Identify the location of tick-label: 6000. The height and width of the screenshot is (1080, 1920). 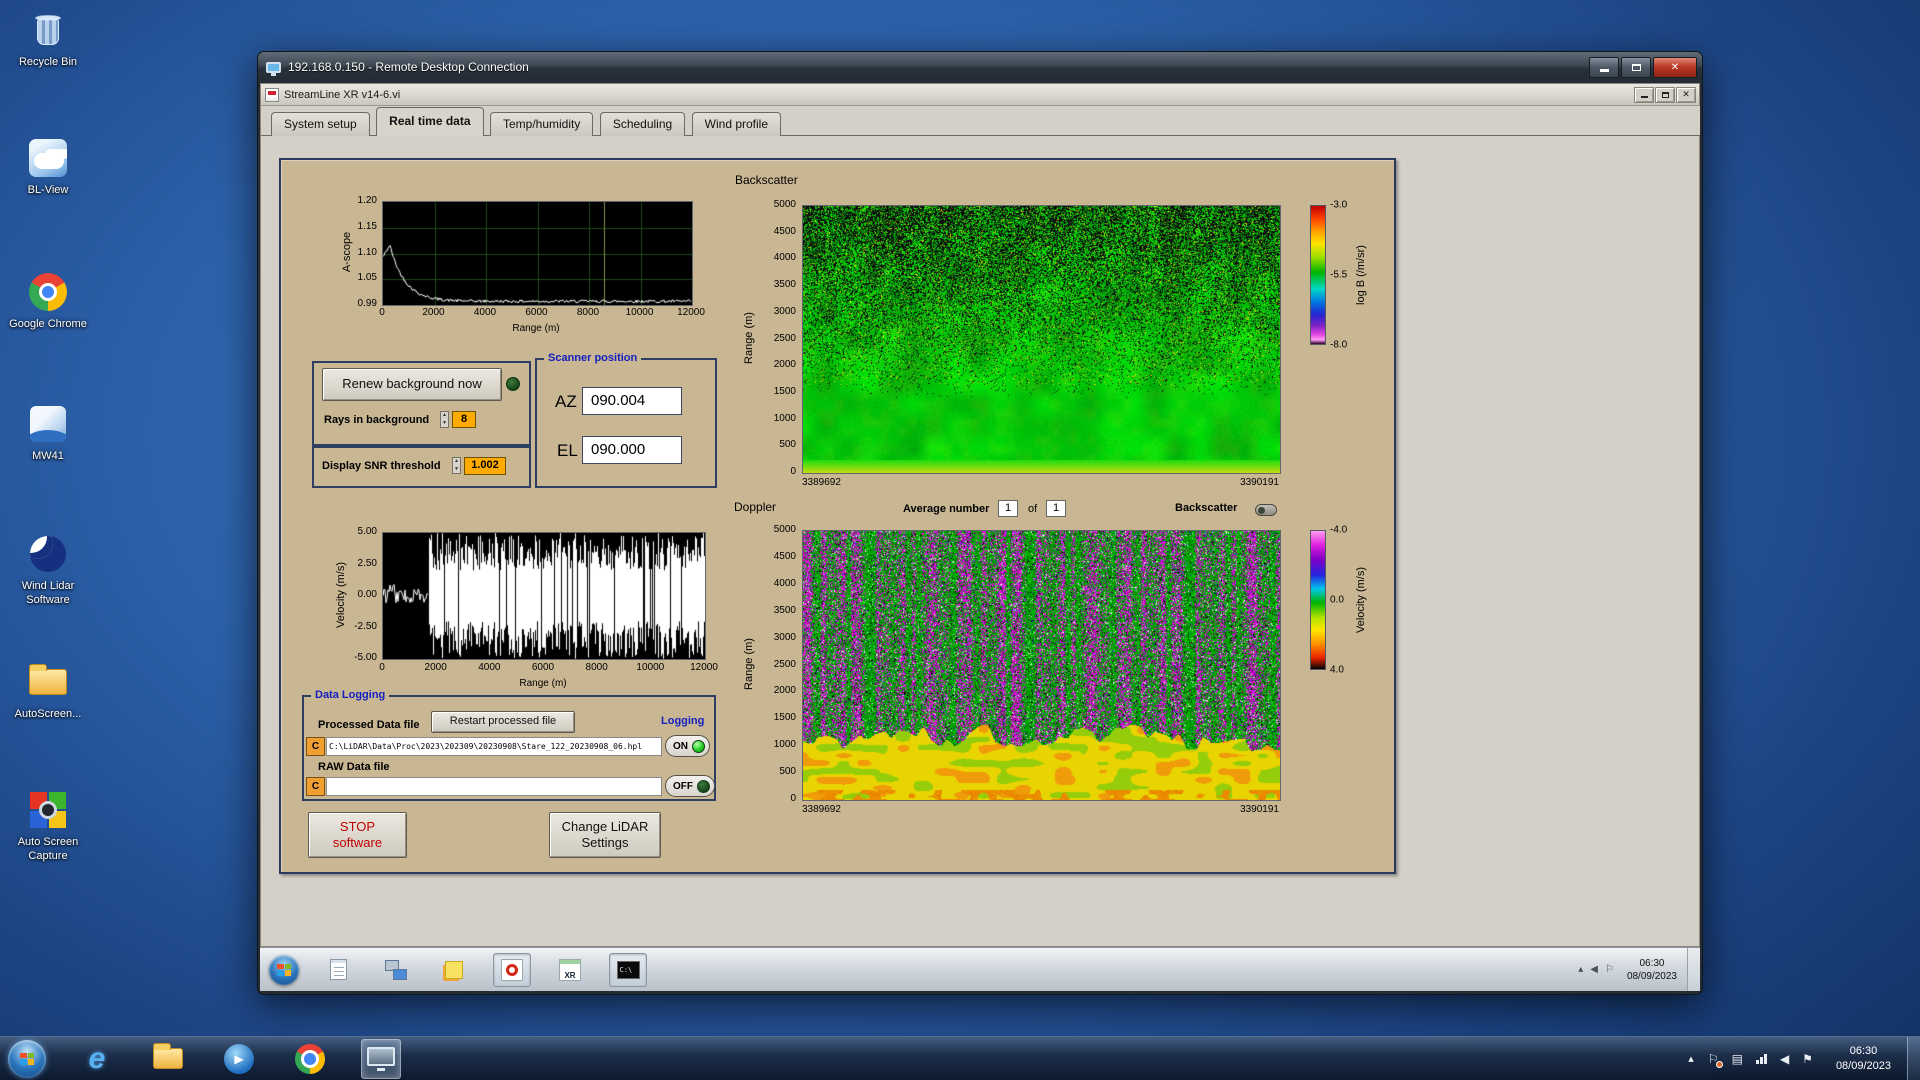
(543, 667).